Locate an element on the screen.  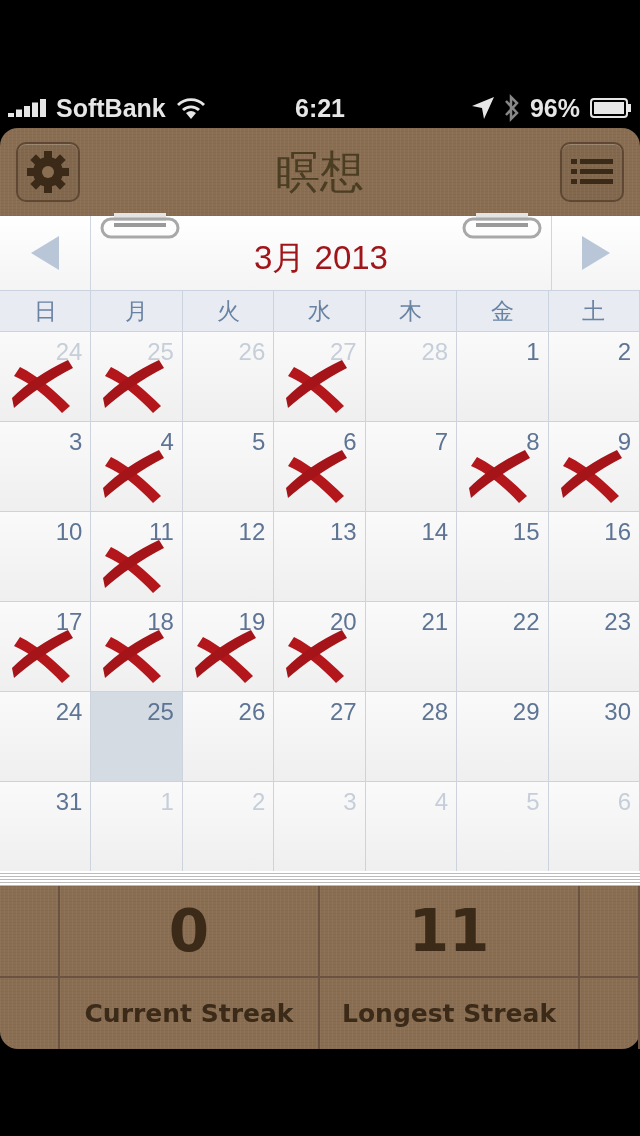
app-title: 瞑想 is located at coordinates (320, 171).